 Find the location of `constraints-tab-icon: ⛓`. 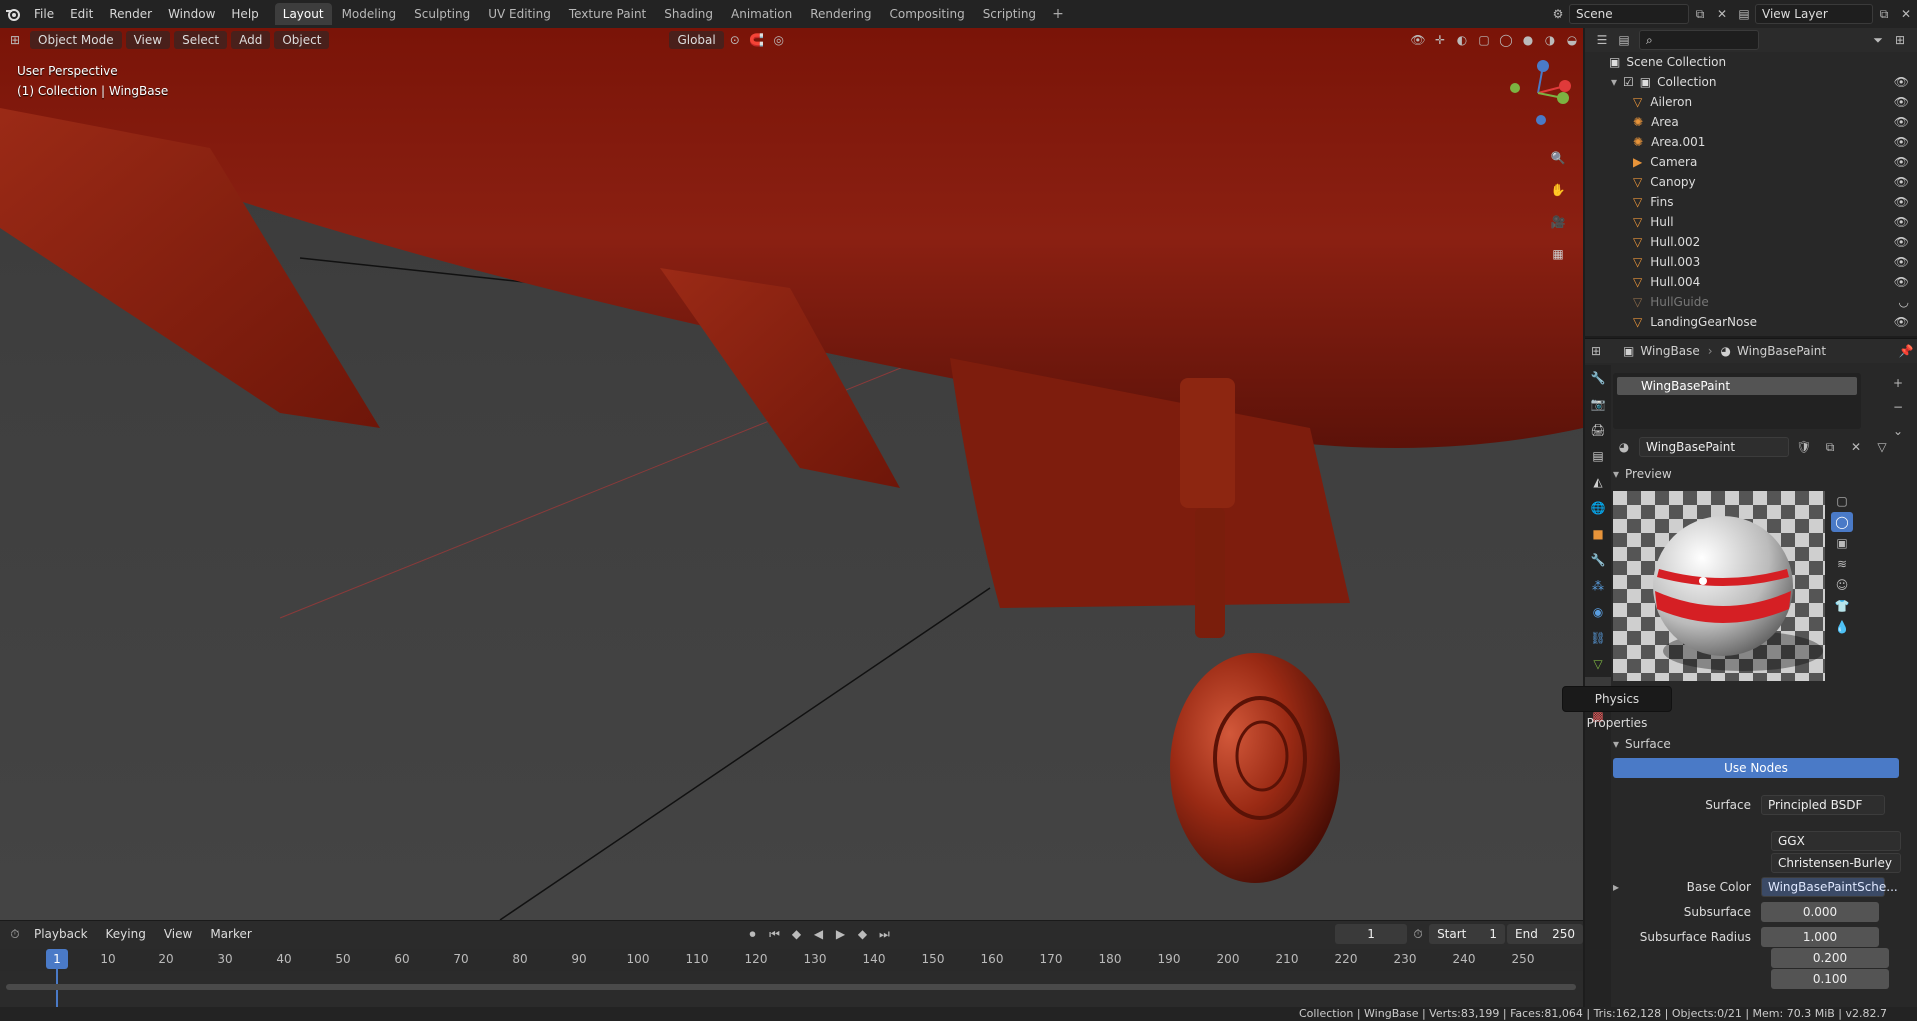

constraints-tab-icon: ⛓ is located at coordinates (1598, 638).